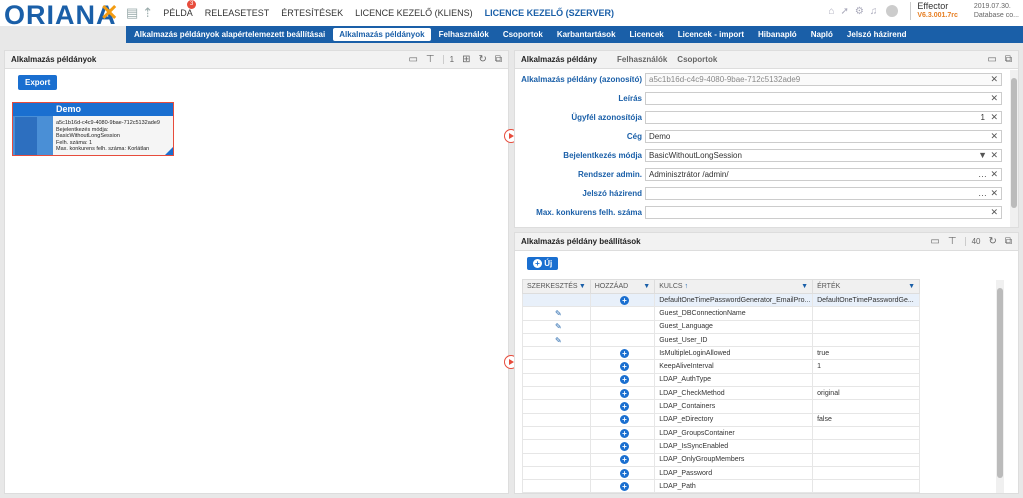  What do you see at coordinates (721, 419) in the screenshot?
I see `table-row: + LDAP_eDirectory false` at bounding box center [721, 419].